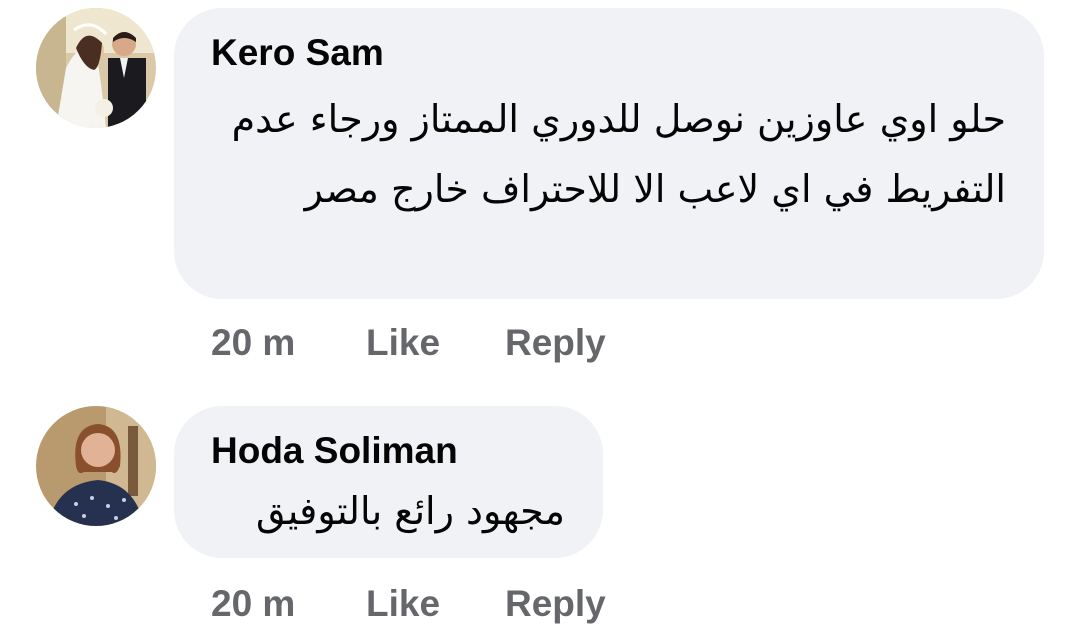 The width and height of the screenshot is (1080, 633). I want to click on woman-portrait-photo-icon, so click(96, 466).